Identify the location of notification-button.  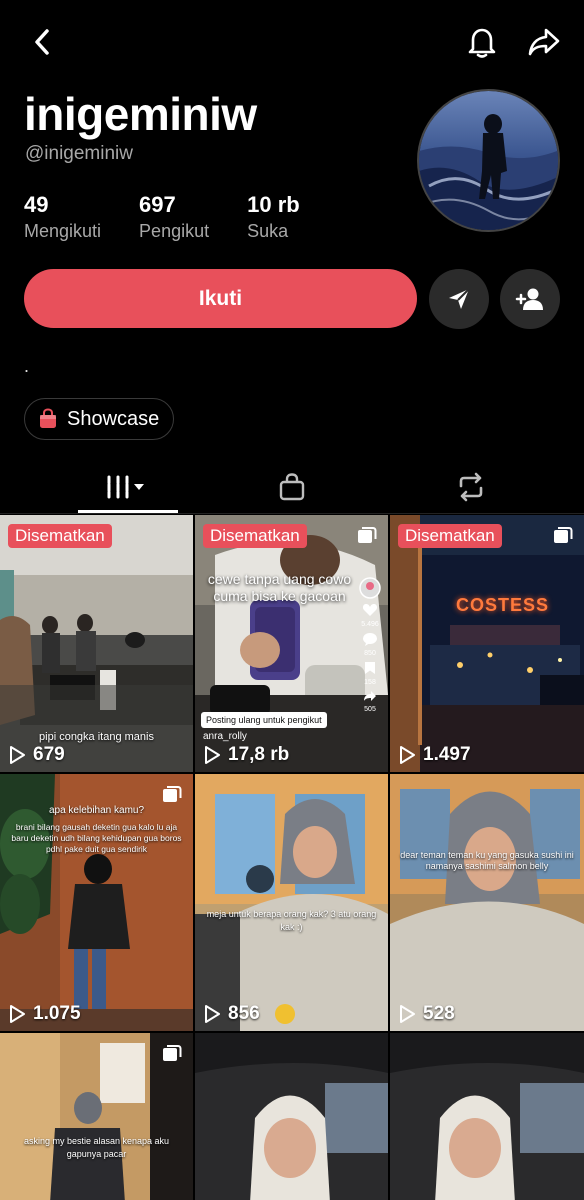
(482, 42).